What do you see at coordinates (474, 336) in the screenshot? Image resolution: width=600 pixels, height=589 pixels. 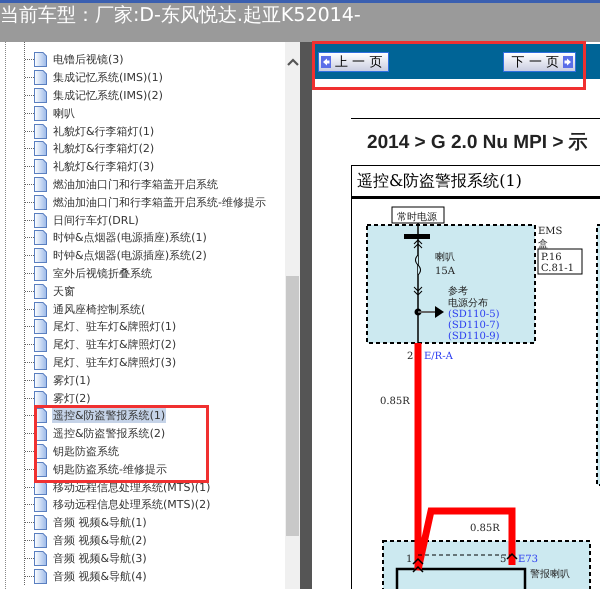 I see `diagram-label: (SD110-9)` at bounding box center [474, 336].